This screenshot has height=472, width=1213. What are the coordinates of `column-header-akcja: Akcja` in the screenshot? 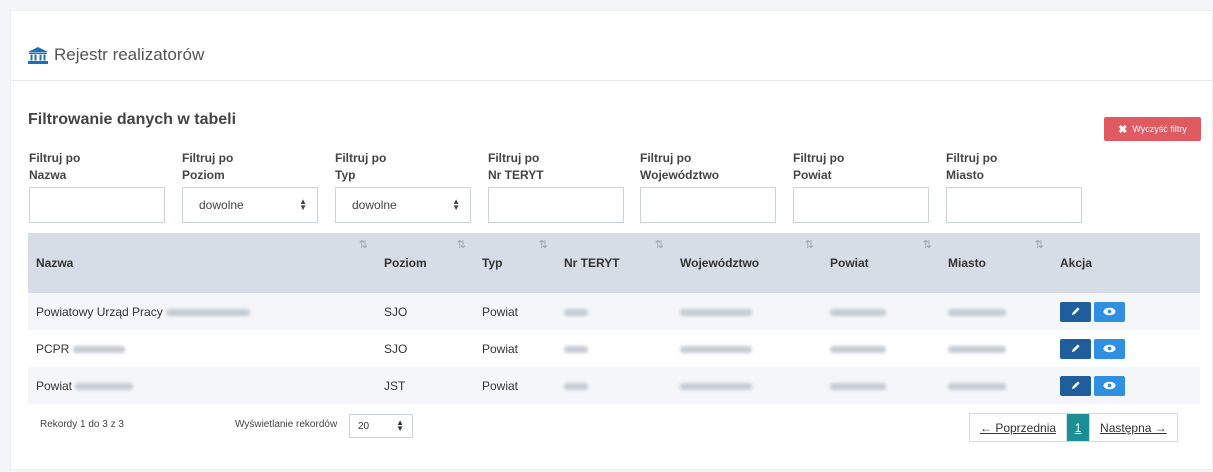 It's located at (1076, 263).